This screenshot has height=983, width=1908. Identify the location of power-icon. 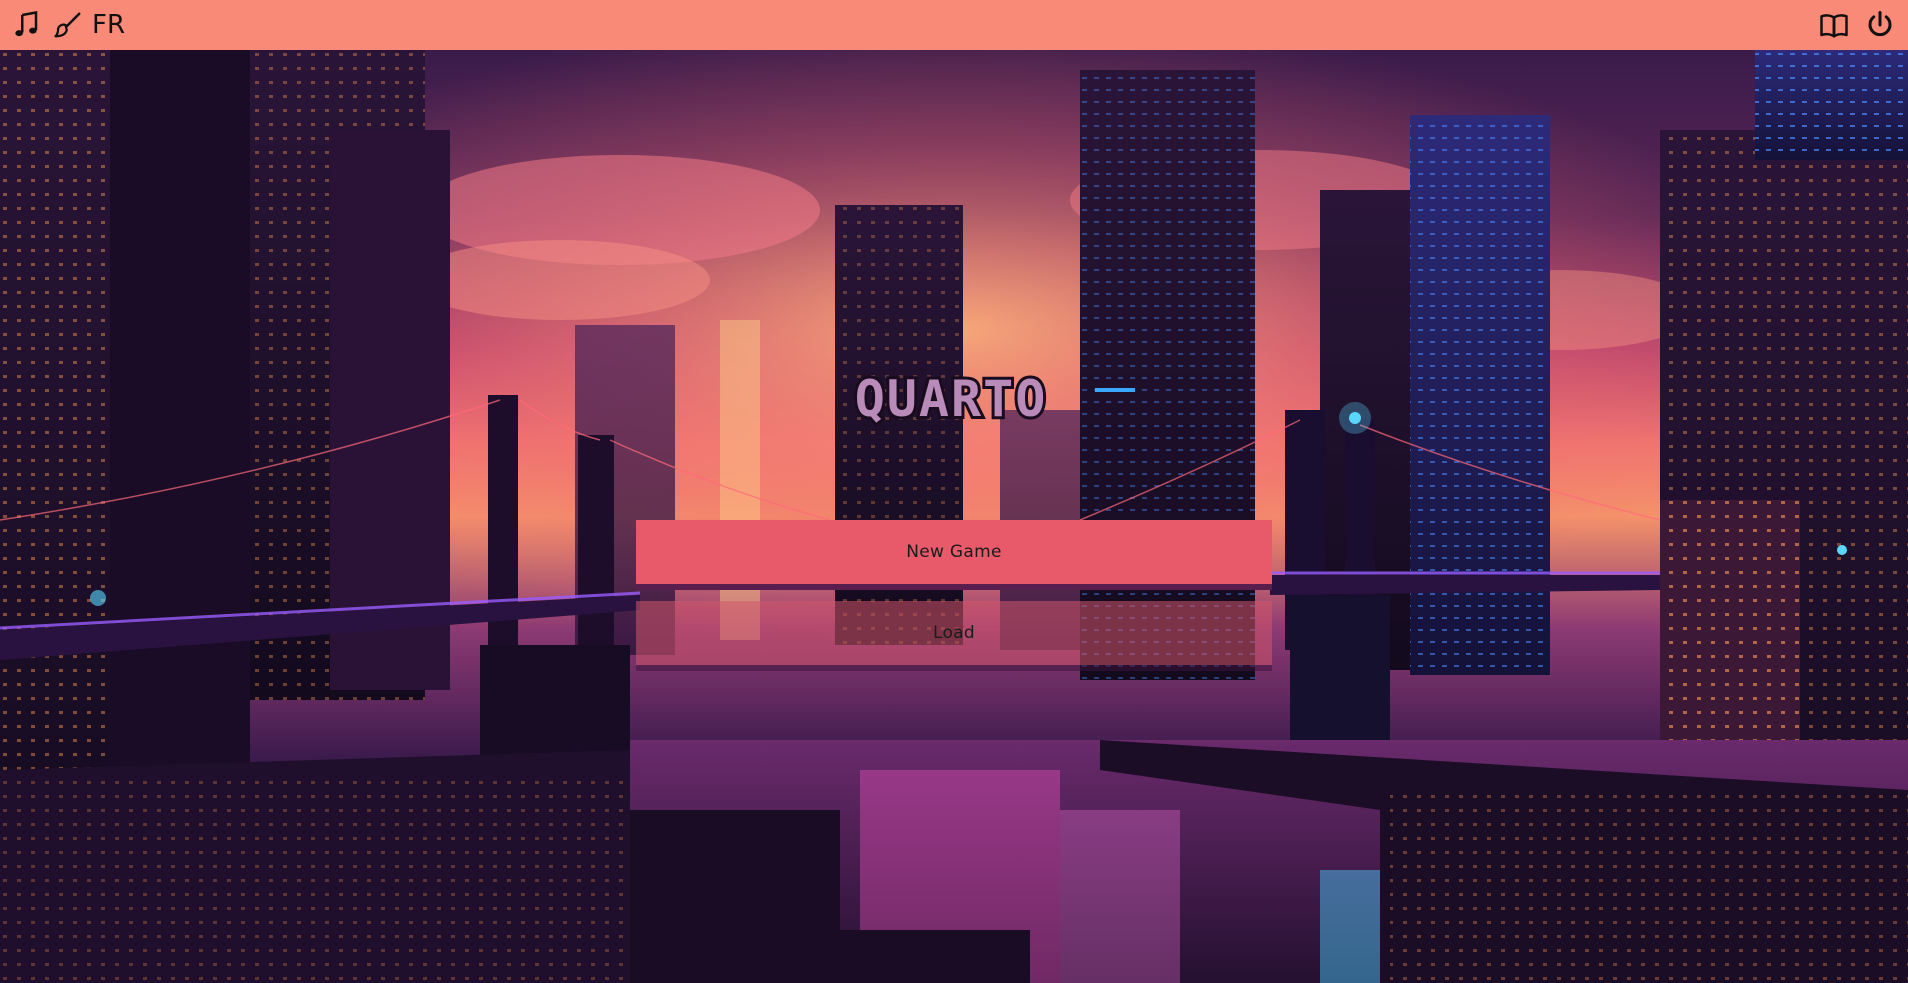
(1880, 24).